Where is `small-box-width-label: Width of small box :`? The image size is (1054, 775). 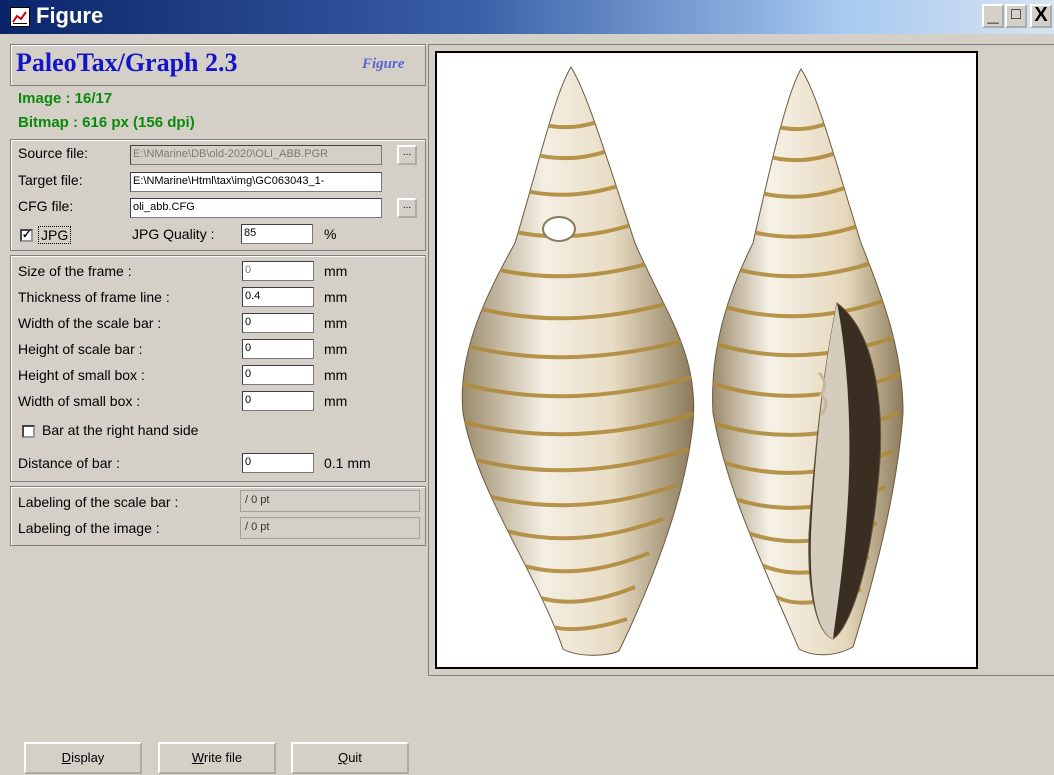
small-box-width-label: Width of small box : is located at coordinates (79, 401).